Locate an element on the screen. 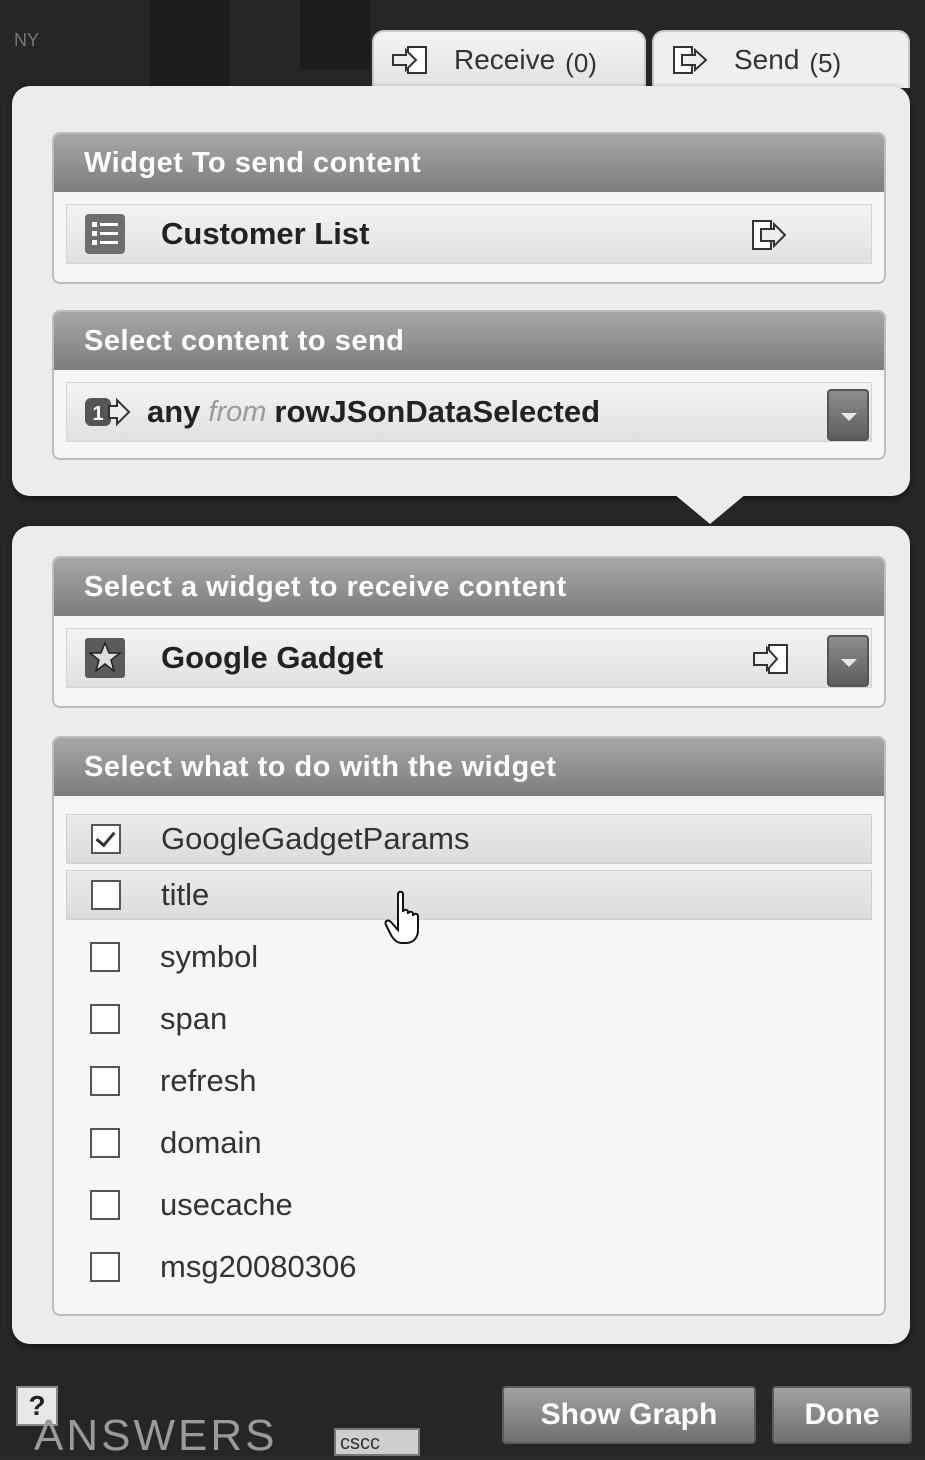 The height and width of the screenshot is (1460, 925). checklist-label: span is located at coordinates (194, 1018).